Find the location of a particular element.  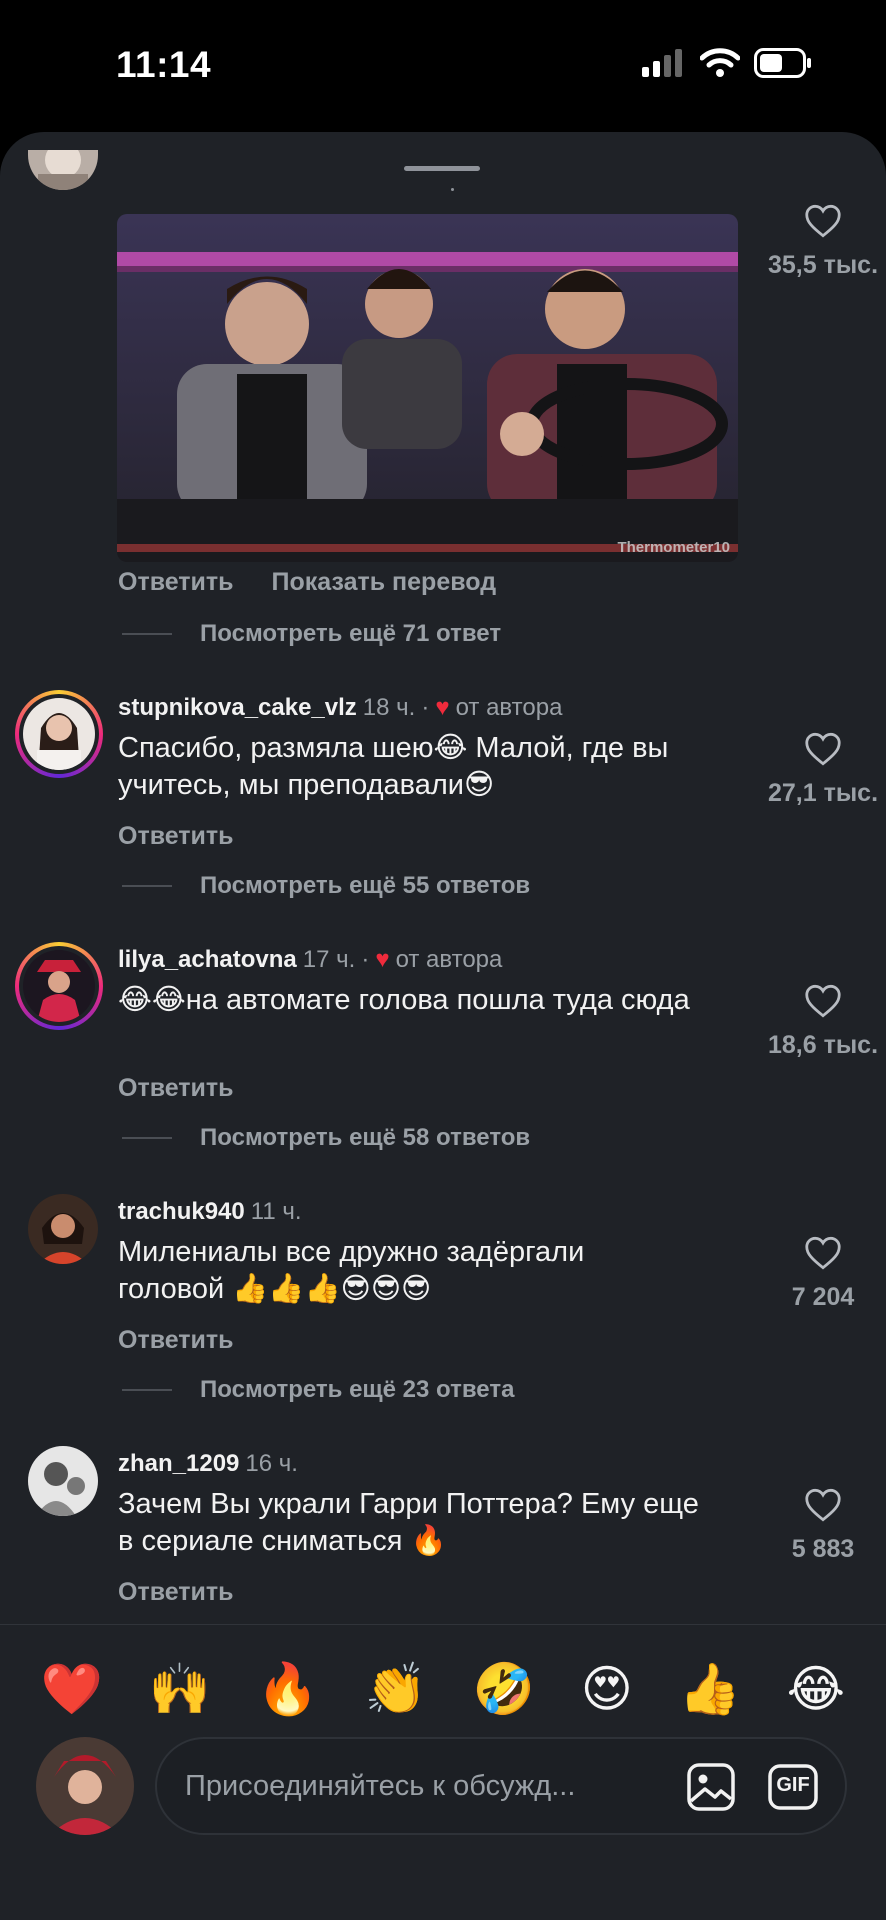

view-more-label: Посмотреть ещё 55 ответов is located at coordinates (365, 885).